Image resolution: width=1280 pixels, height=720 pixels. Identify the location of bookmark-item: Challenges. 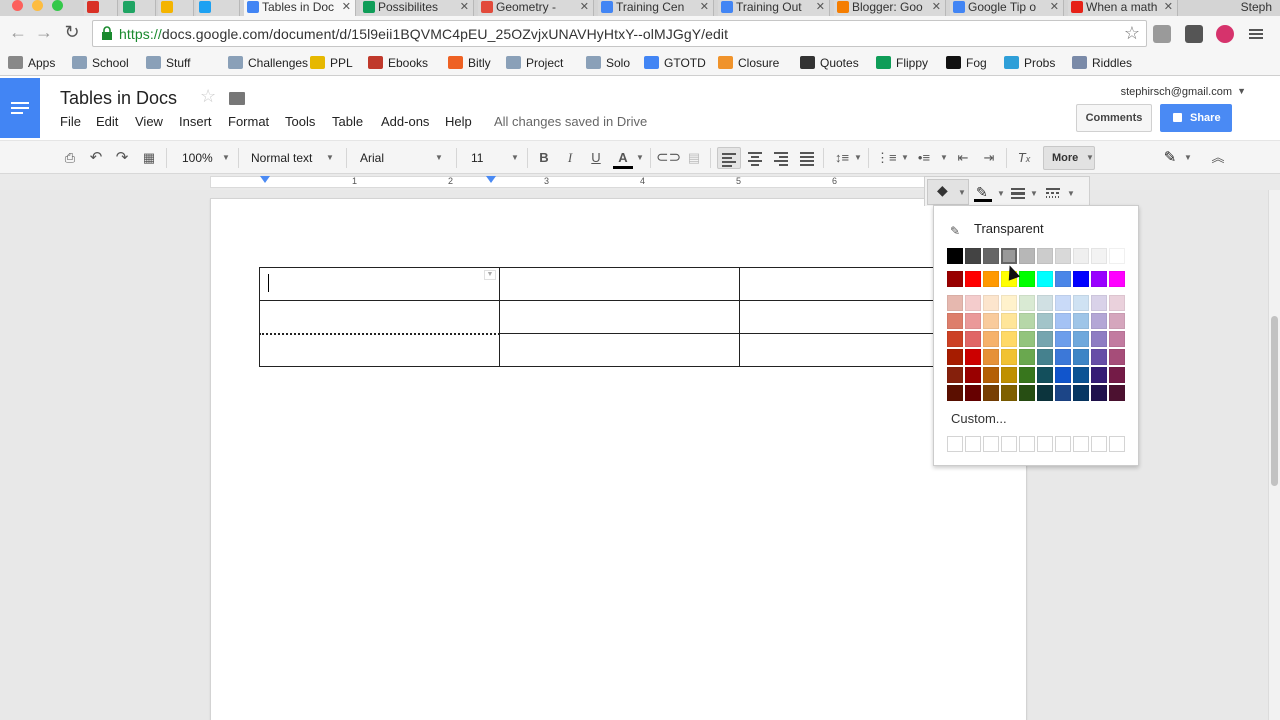
(268, 63).